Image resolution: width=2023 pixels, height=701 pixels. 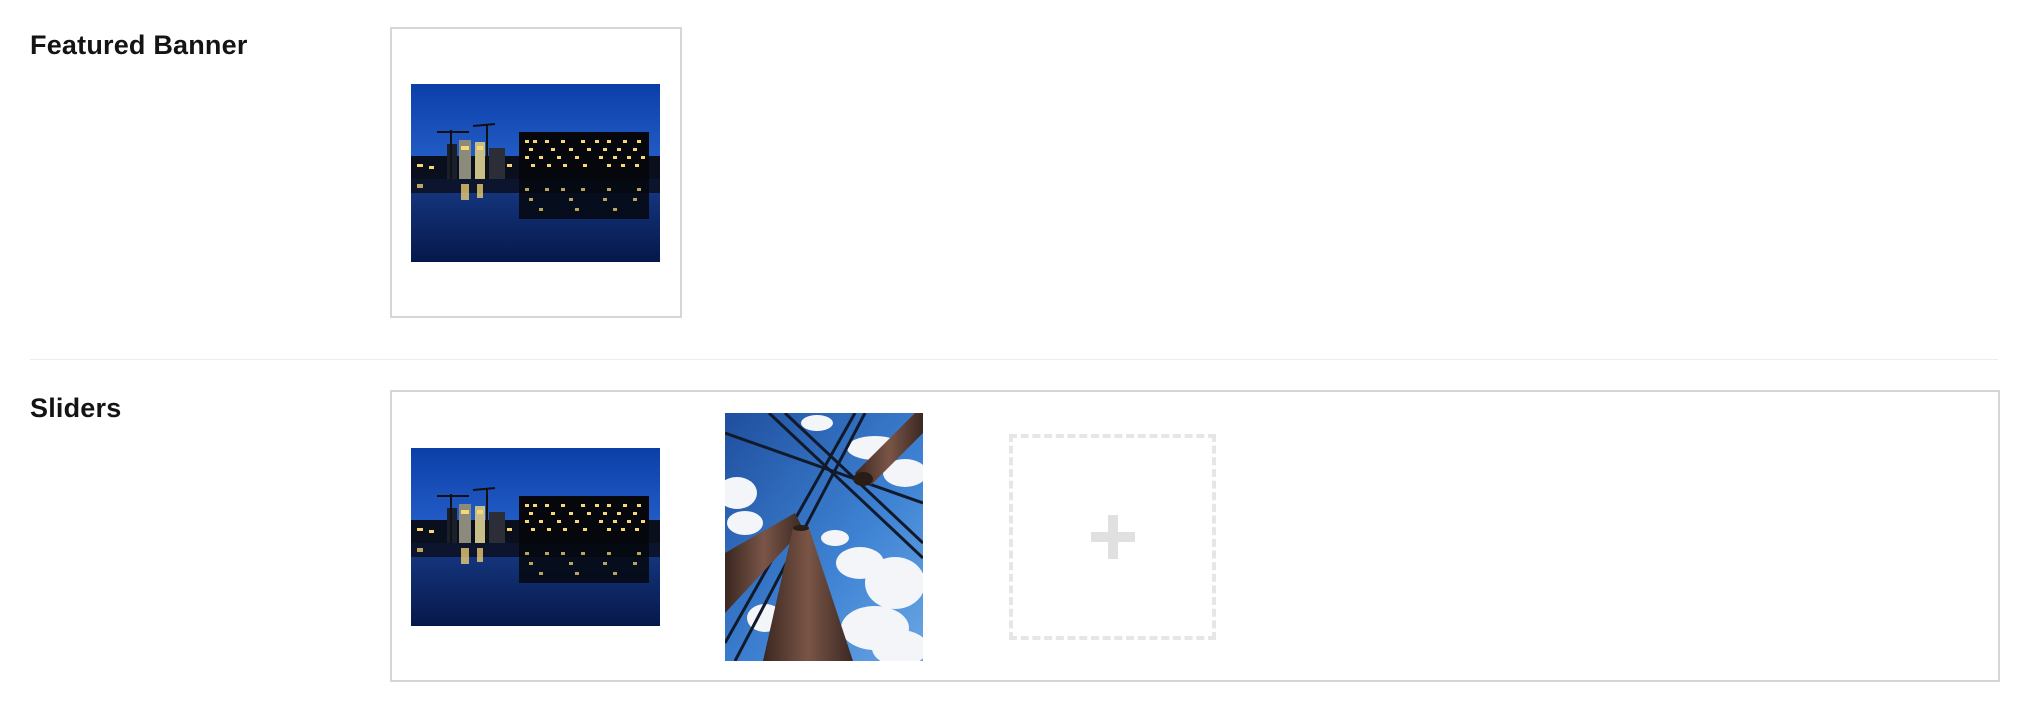 I want to click on featured-banner-image, so click(x=535, y=173).